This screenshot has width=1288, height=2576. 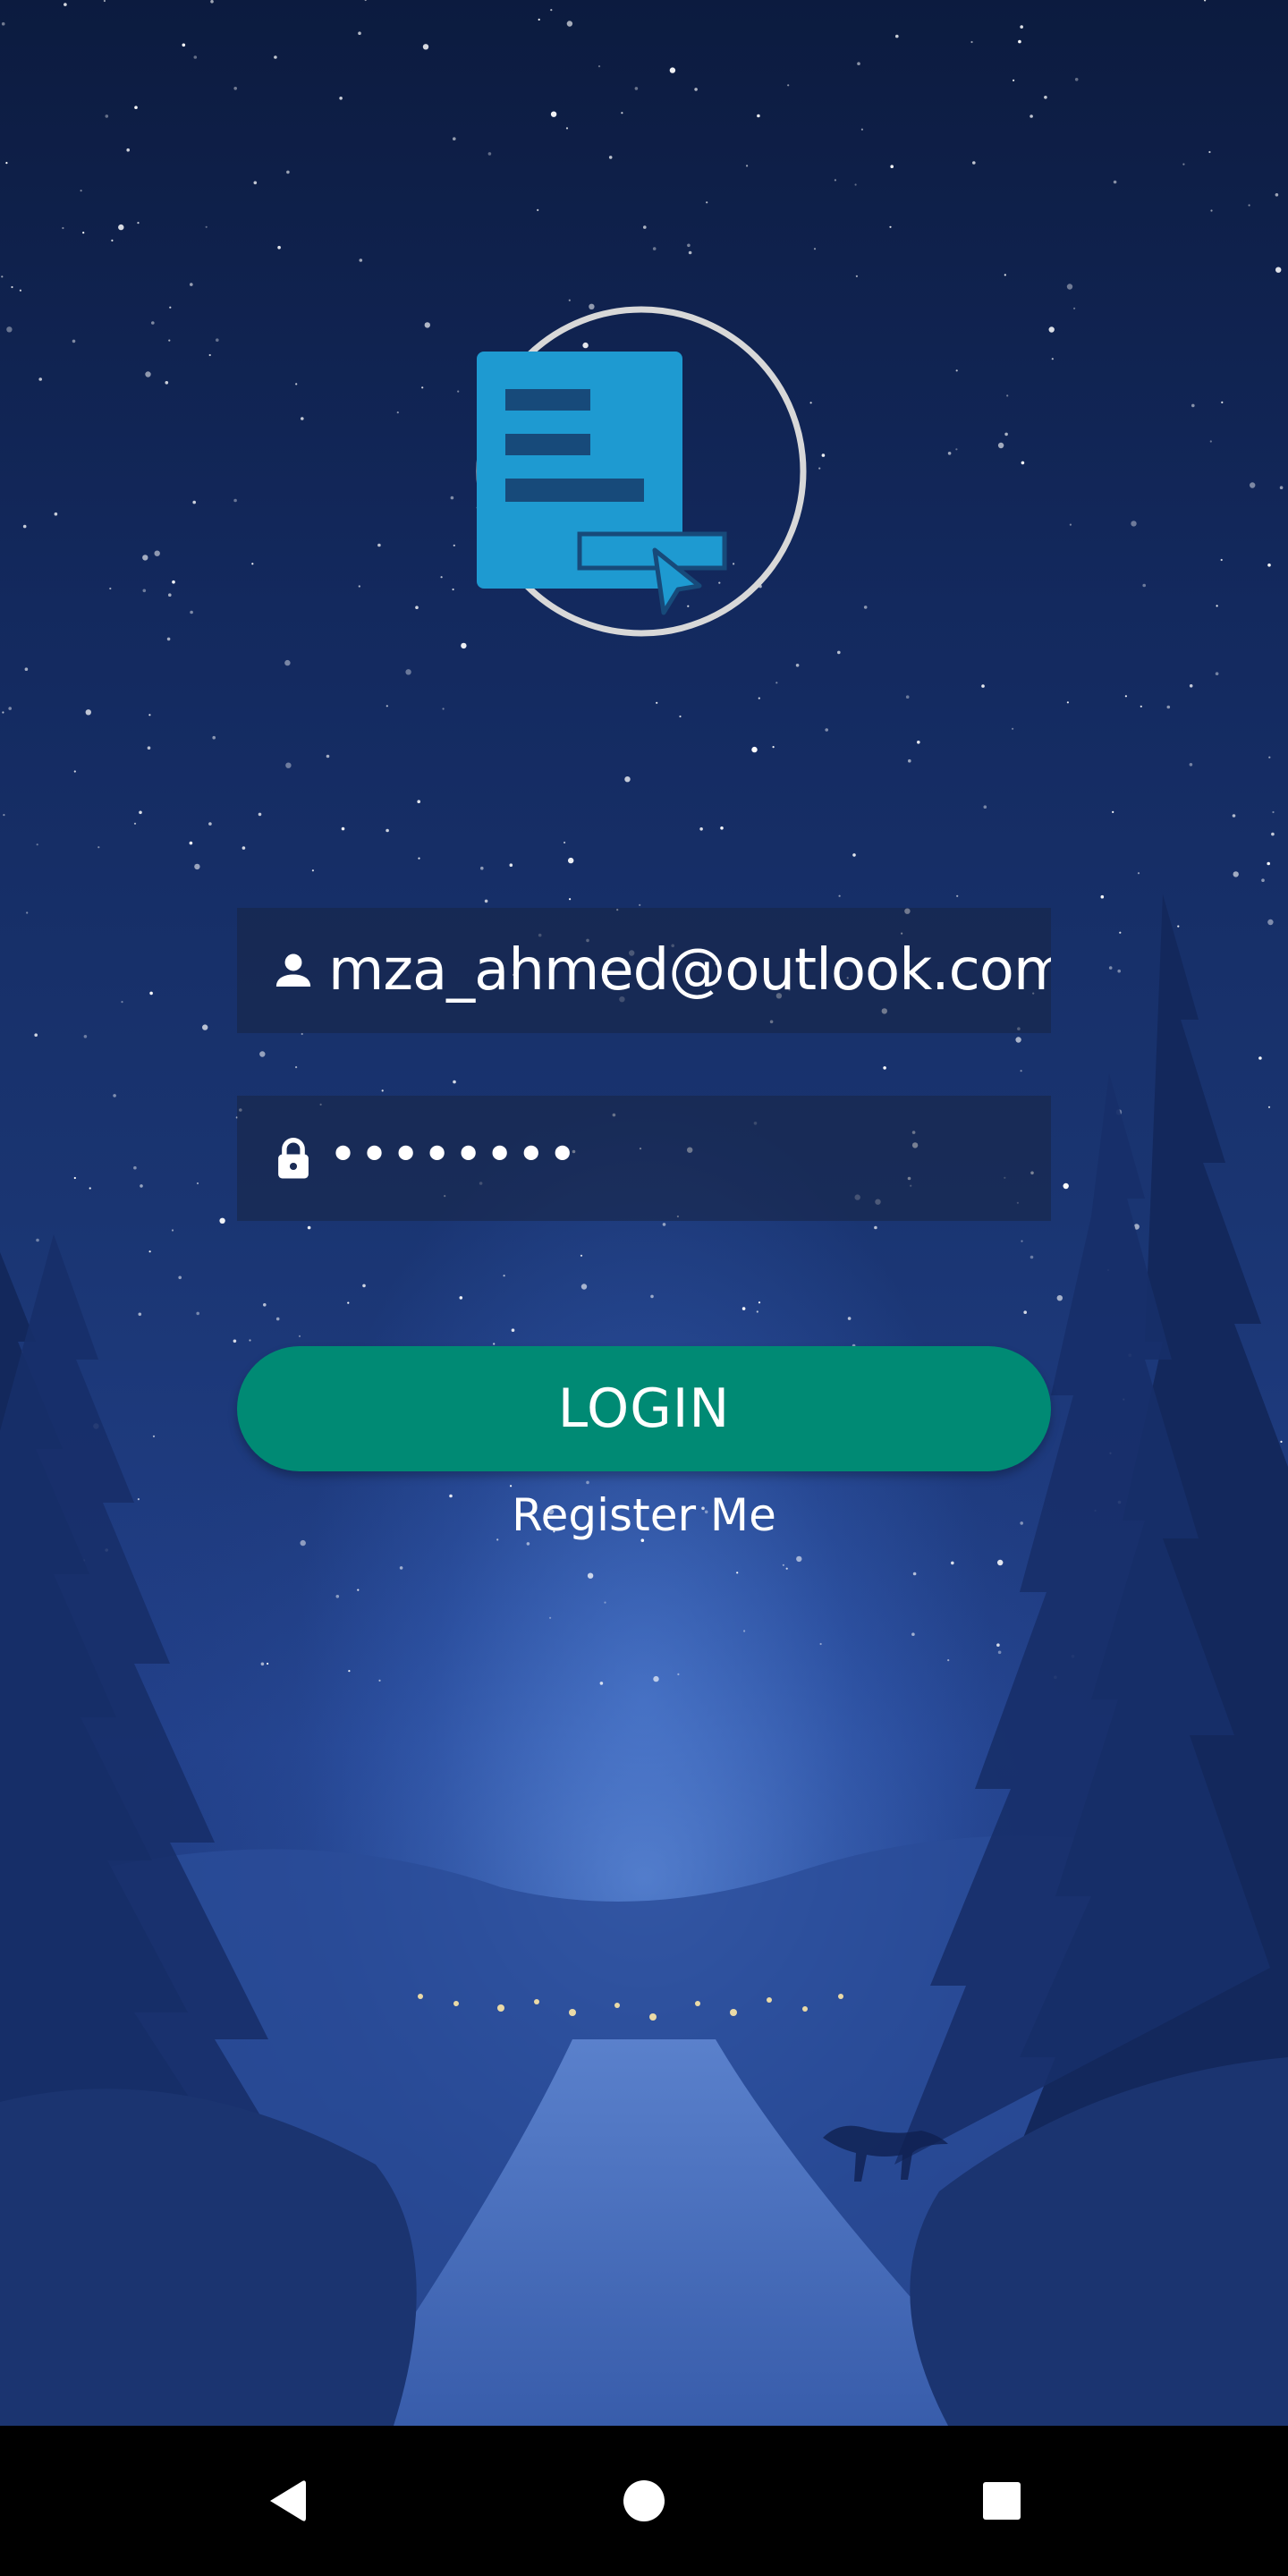 I want to click on login-button: LOGIN, so click(x=644, y=1408).